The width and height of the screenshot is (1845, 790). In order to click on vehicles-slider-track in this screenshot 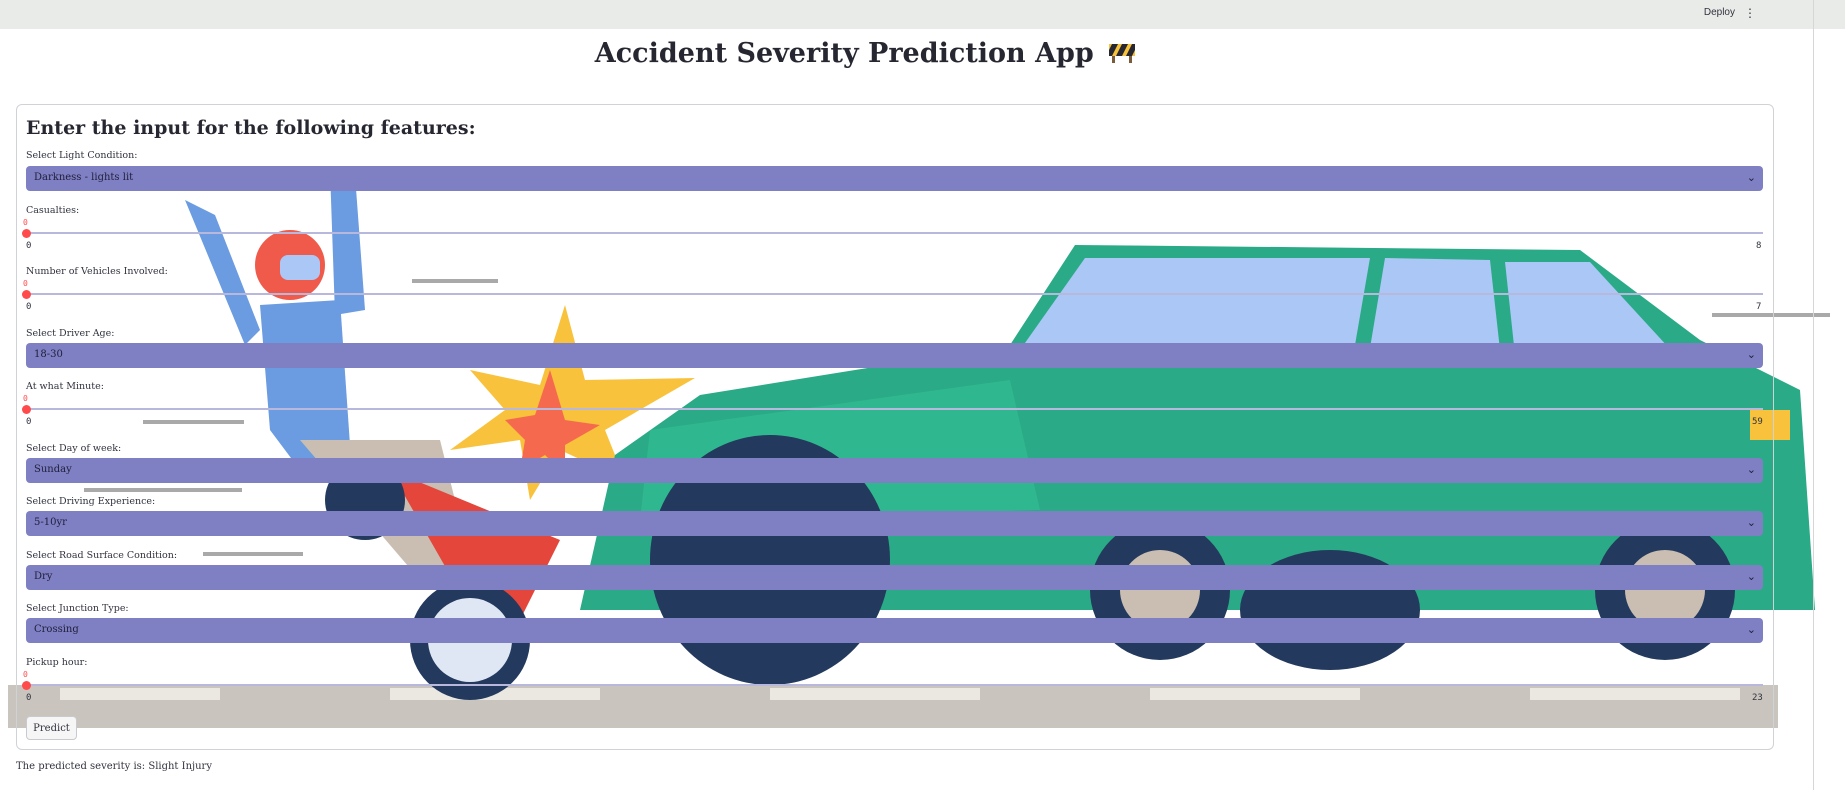, I will do `click(894, 294)`.